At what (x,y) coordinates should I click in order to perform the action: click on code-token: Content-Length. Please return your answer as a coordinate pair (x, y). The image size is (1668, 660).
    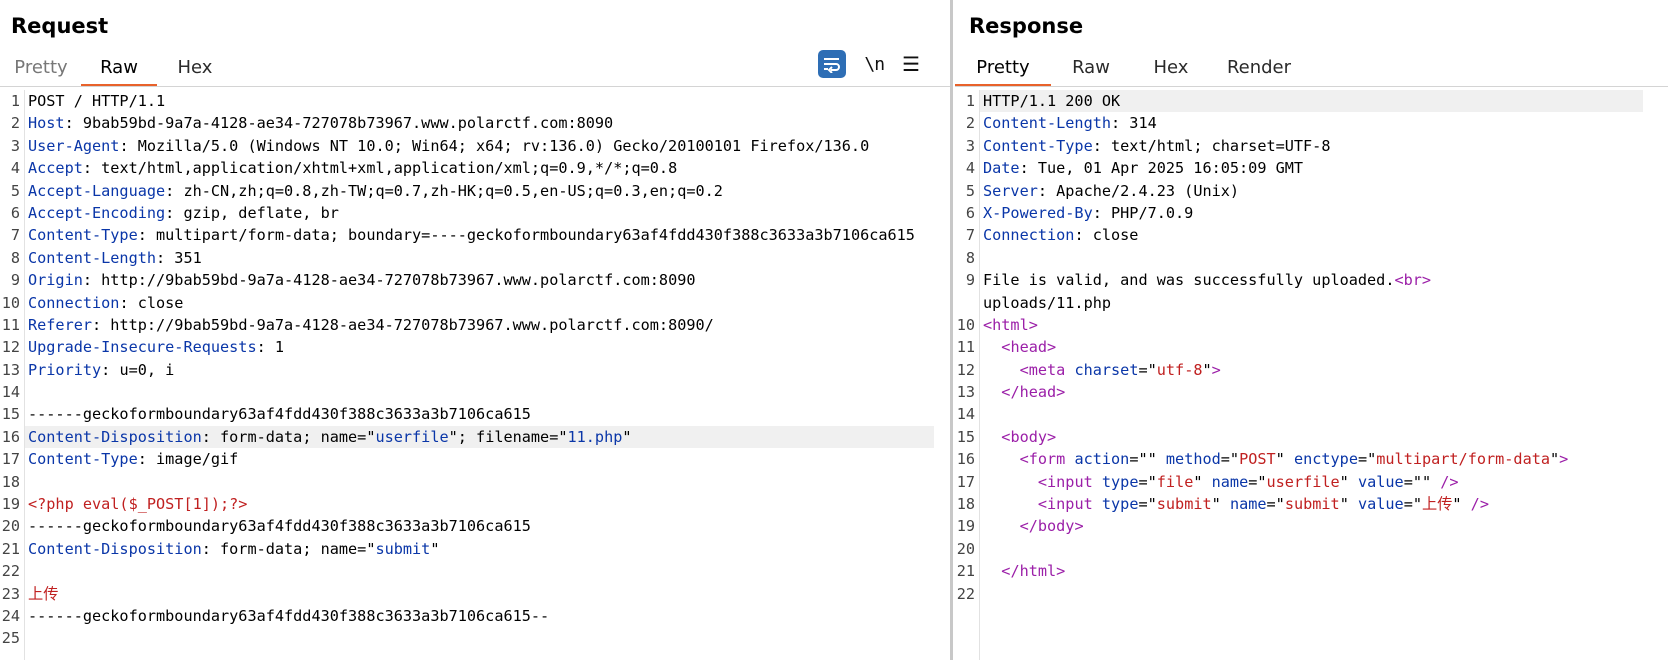
    Looking at the image, I should click on (92, 257).